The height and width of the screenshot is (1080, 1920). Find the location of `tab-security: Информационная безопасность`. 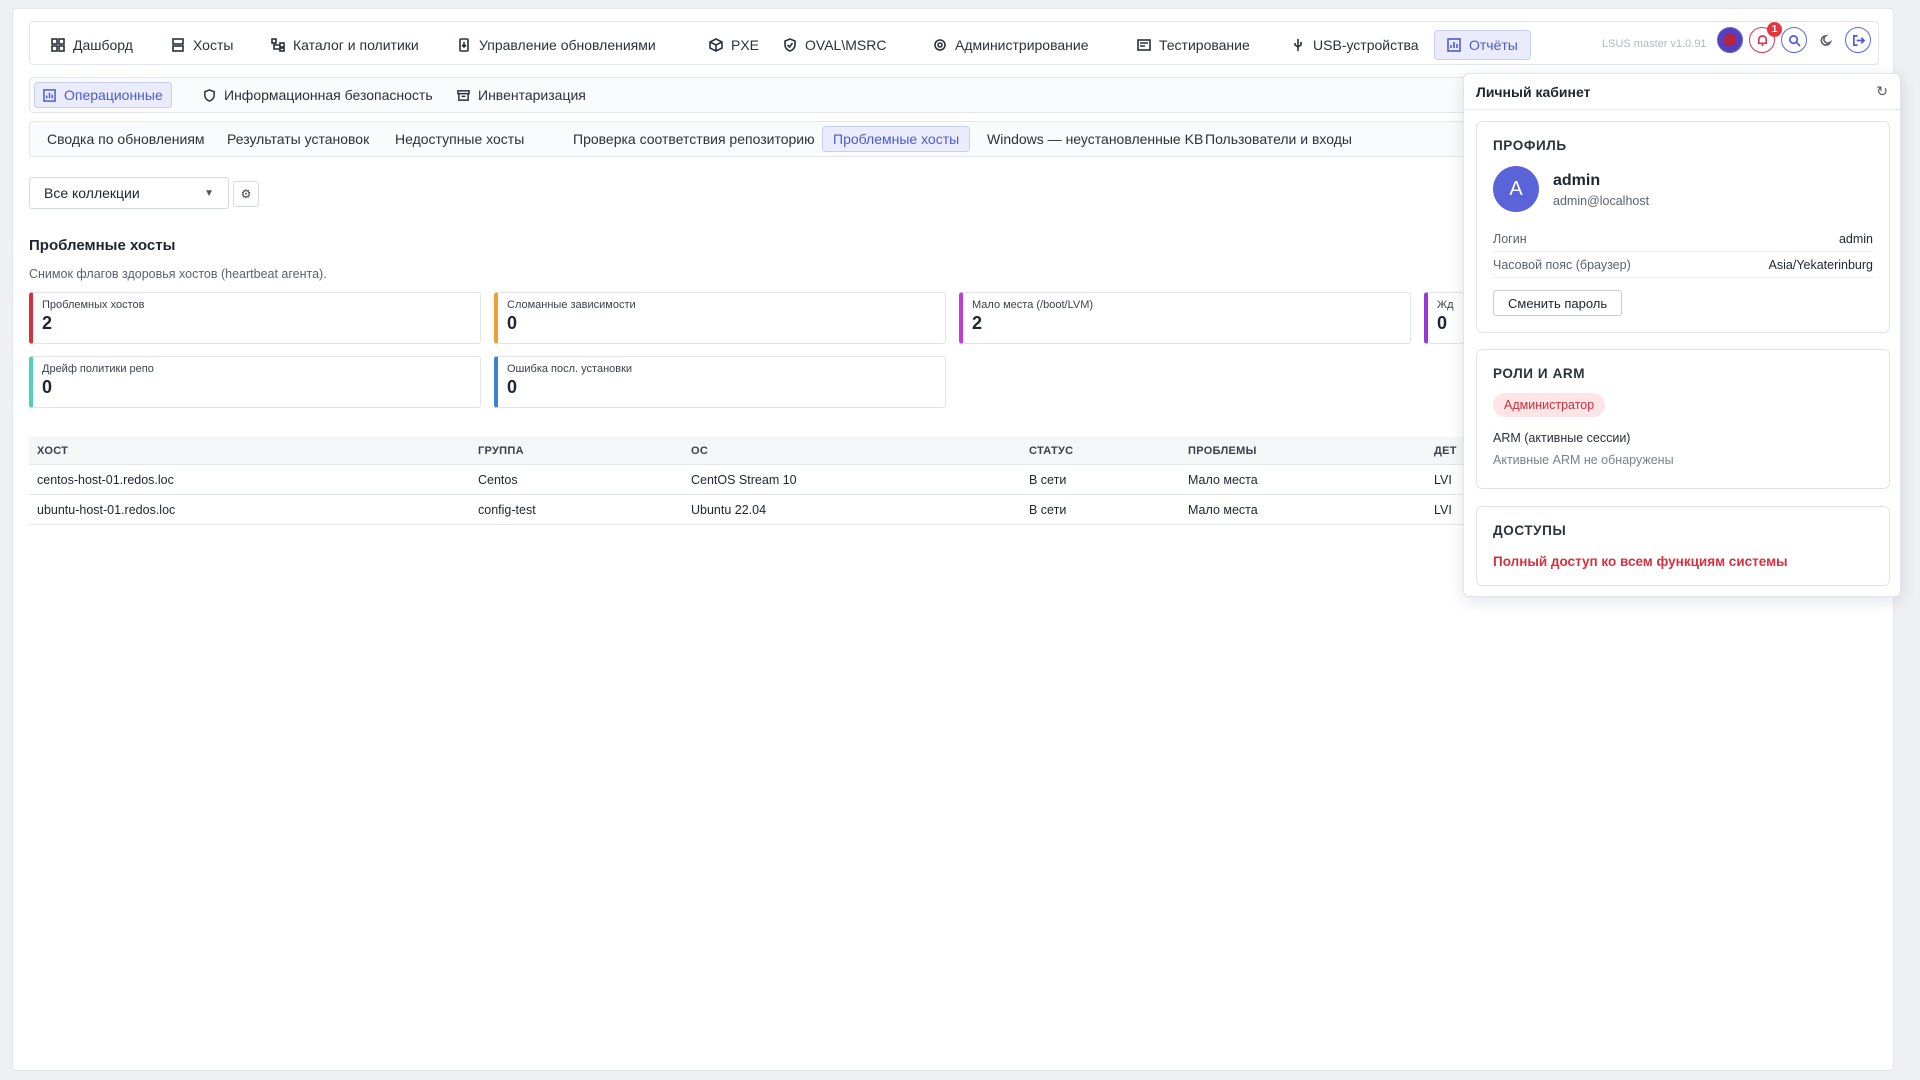

tab-security: Информационная безопасность is located at coordinates (318, 95).